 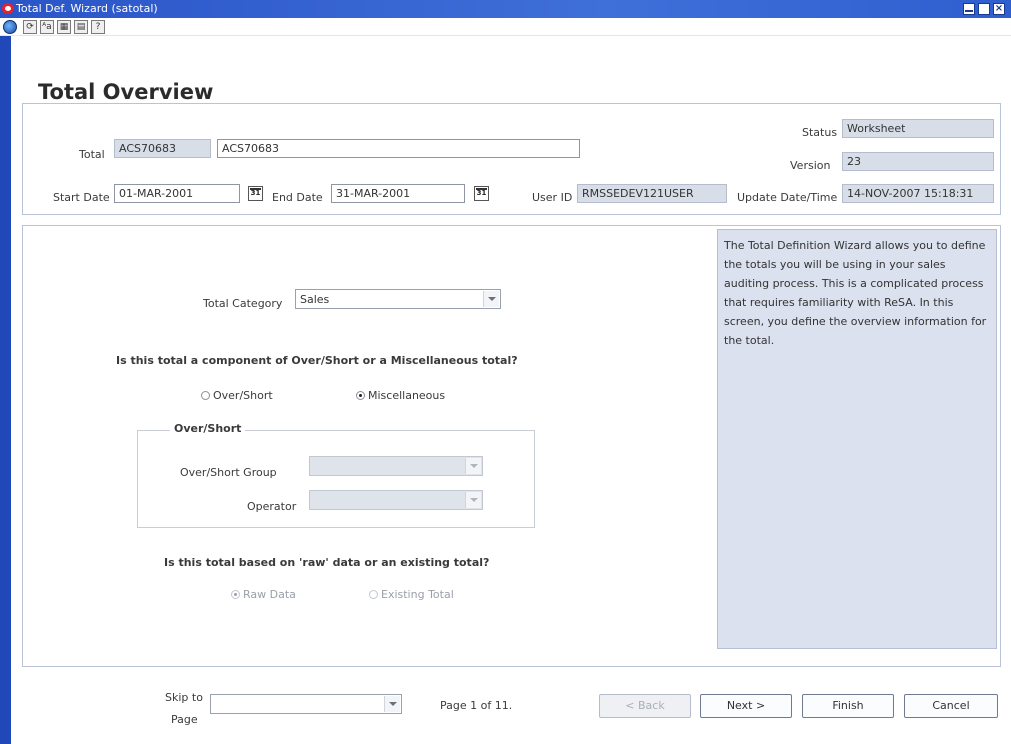 I want to click on skip-to-label: Skip to, so click(x=184, y=697).